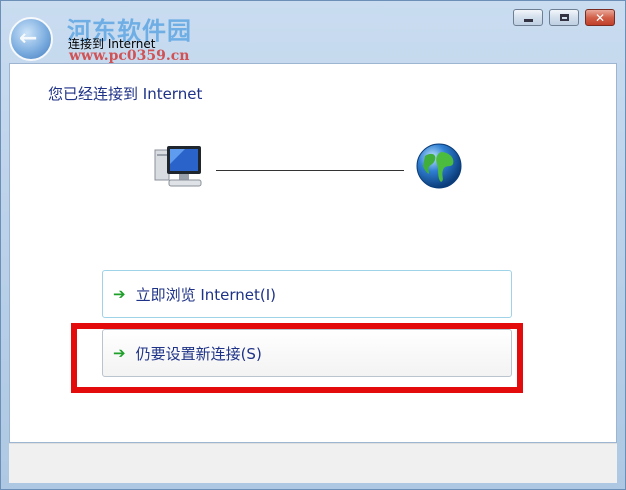 Image resolution: width=626 pixels, height=490 pixels. I want to click on connection-line, so click(310, 170).